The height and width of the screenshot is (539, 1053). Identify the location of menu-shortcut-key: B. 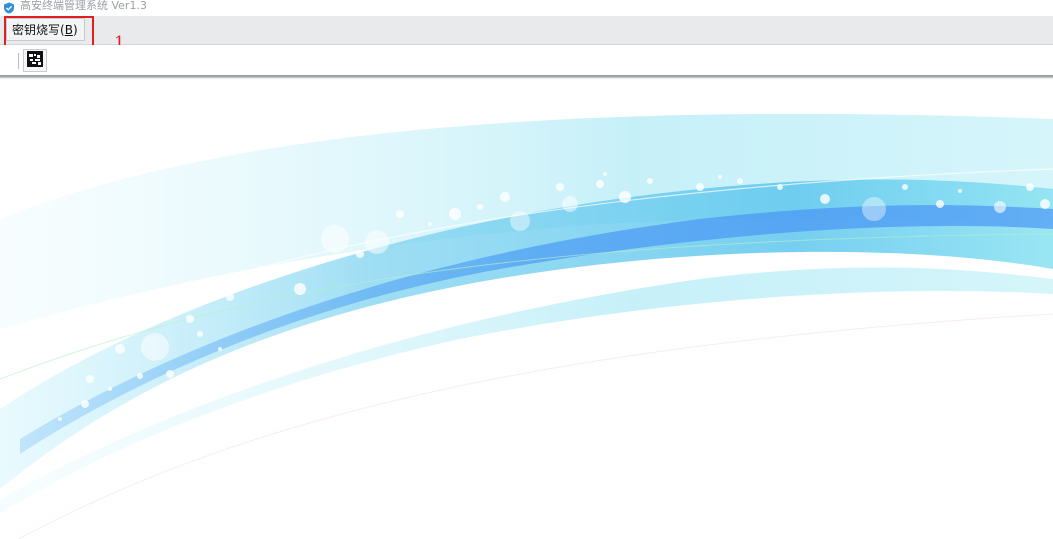
(68, 29).